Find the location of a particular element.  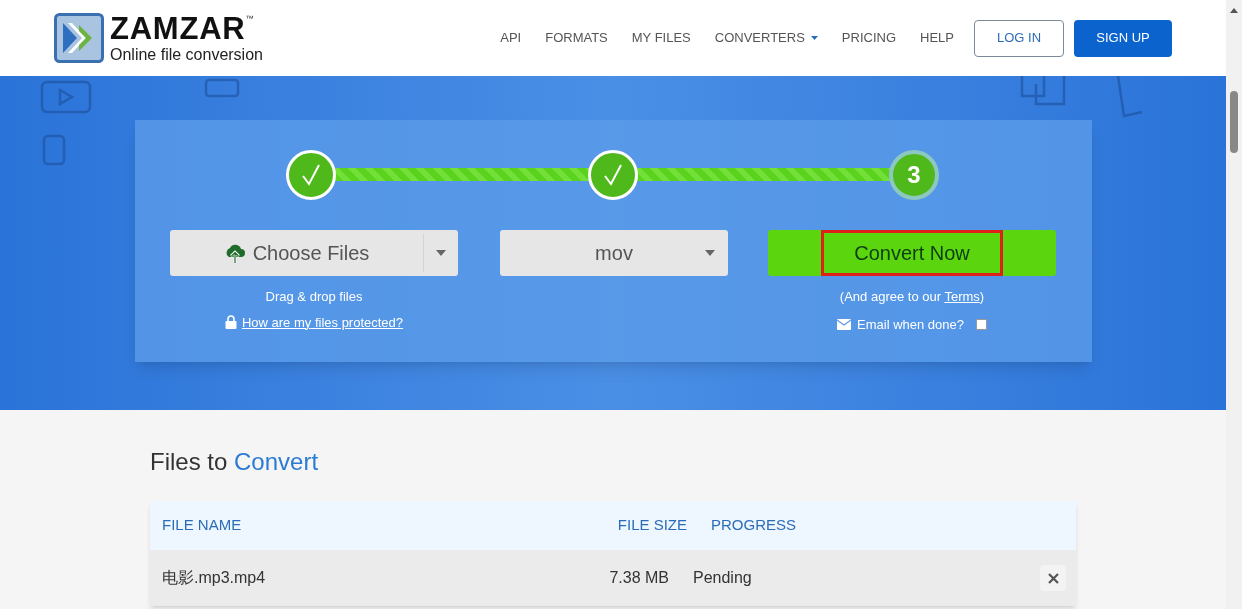

column-header: FILE NAME is located at coordinates (202, 525).